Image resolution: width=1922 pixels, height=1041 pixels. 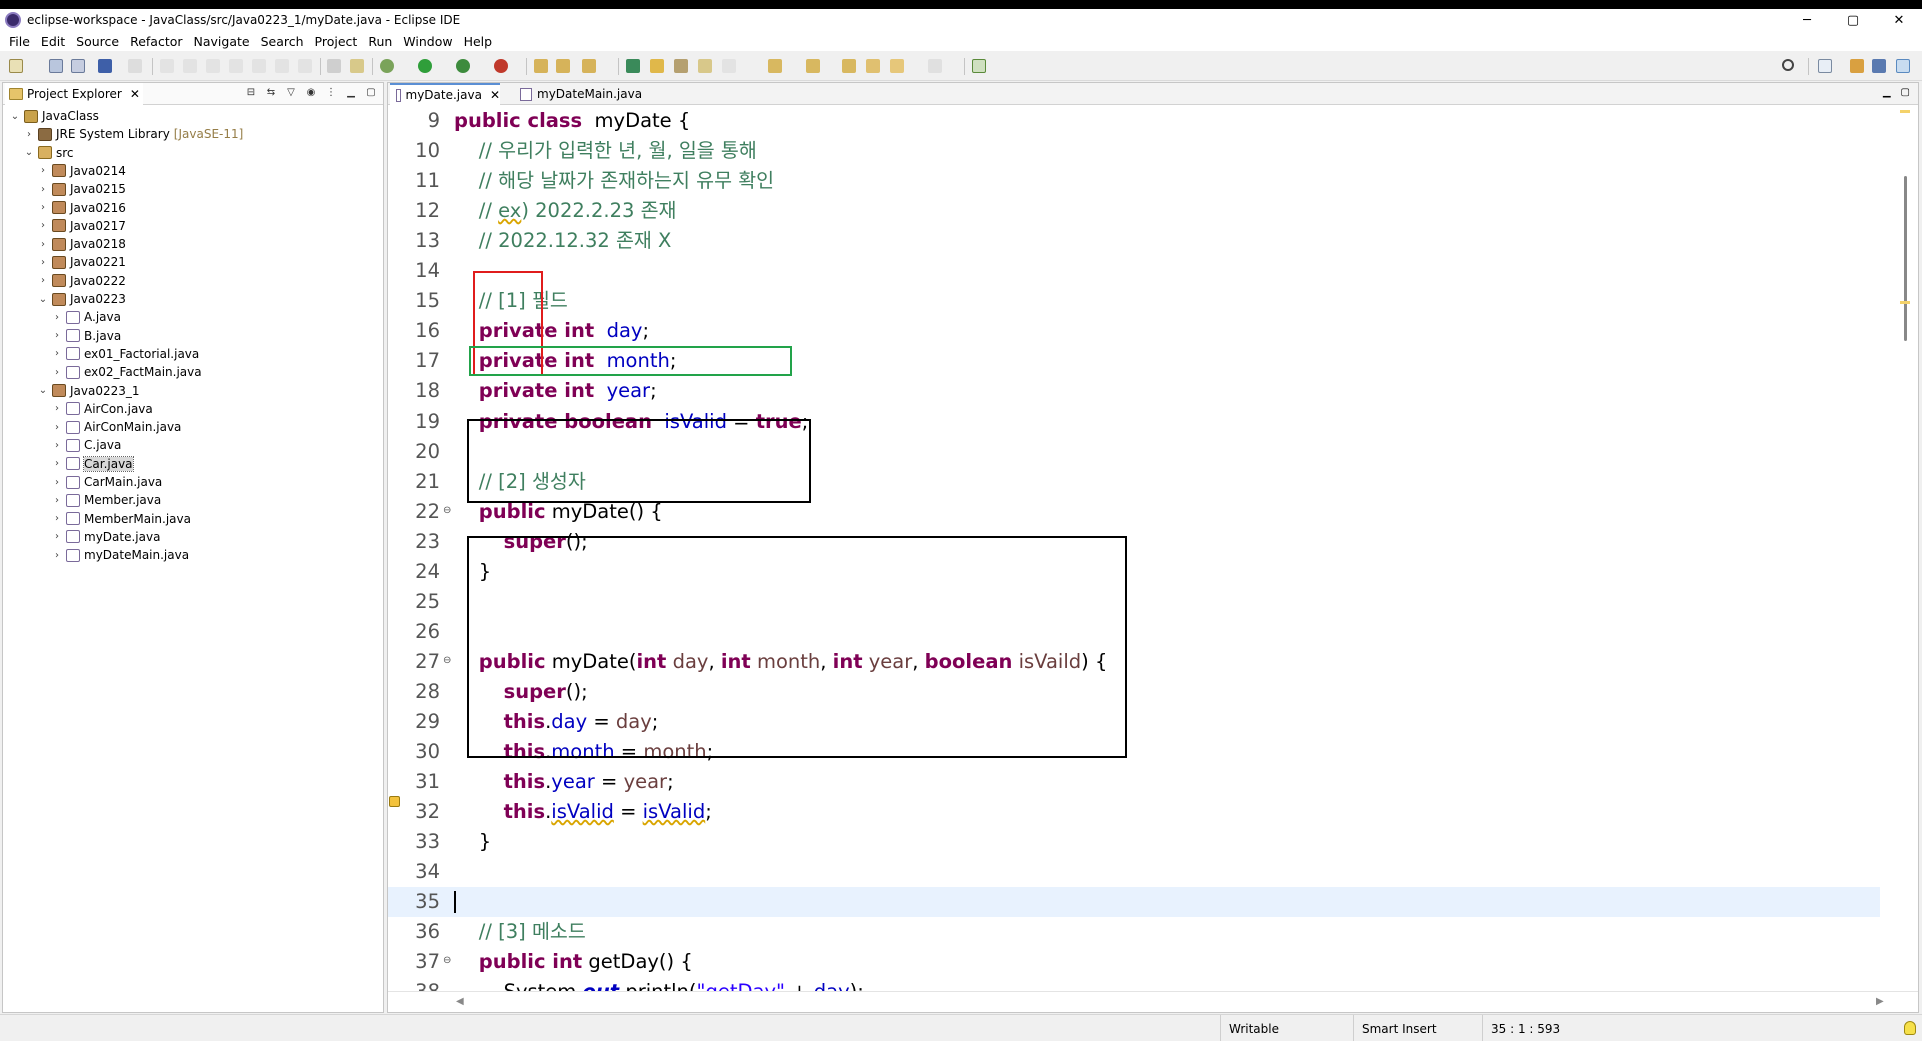 What do you see at coordinates (222, 41) in the screenshot?
I see `menu-navigate: Navigate` at bounding box center [222, 41].